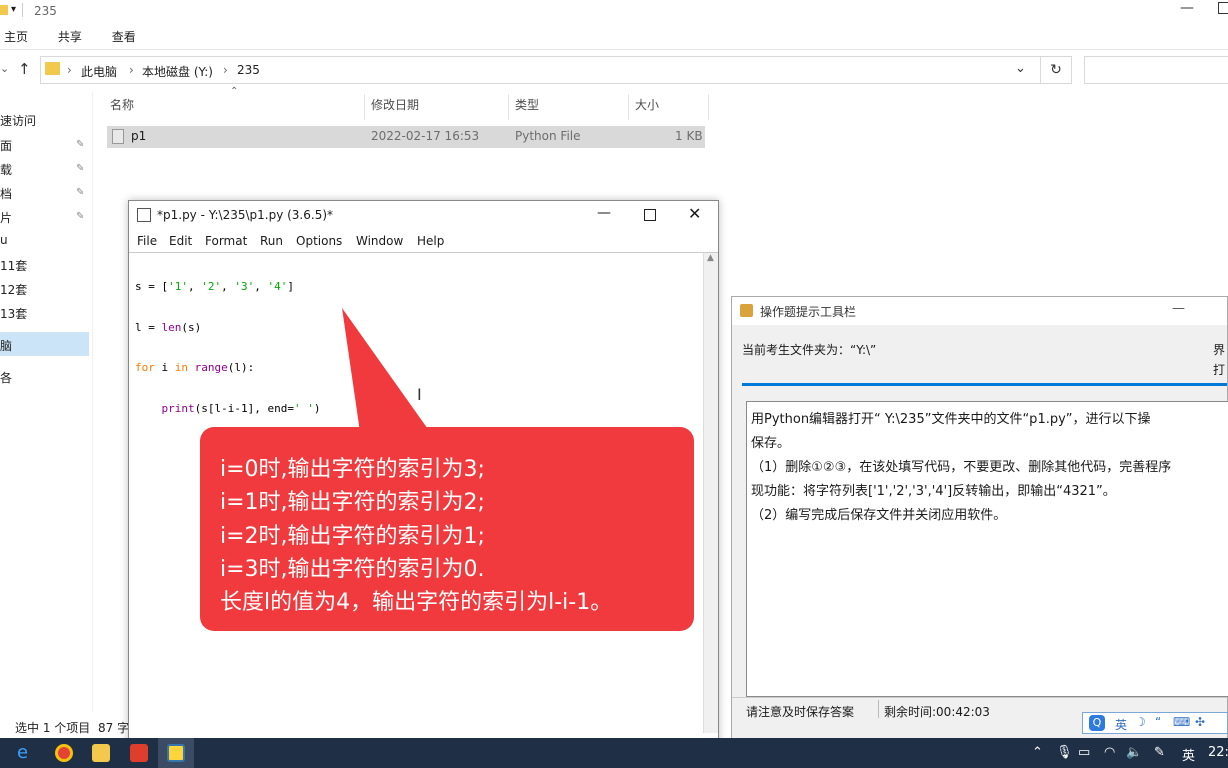 The width and height of the screenshot is (1228, 768). Describe the element at coordinates (16, 34) in the screenshot. I see `tab-home: 主页` at that location.